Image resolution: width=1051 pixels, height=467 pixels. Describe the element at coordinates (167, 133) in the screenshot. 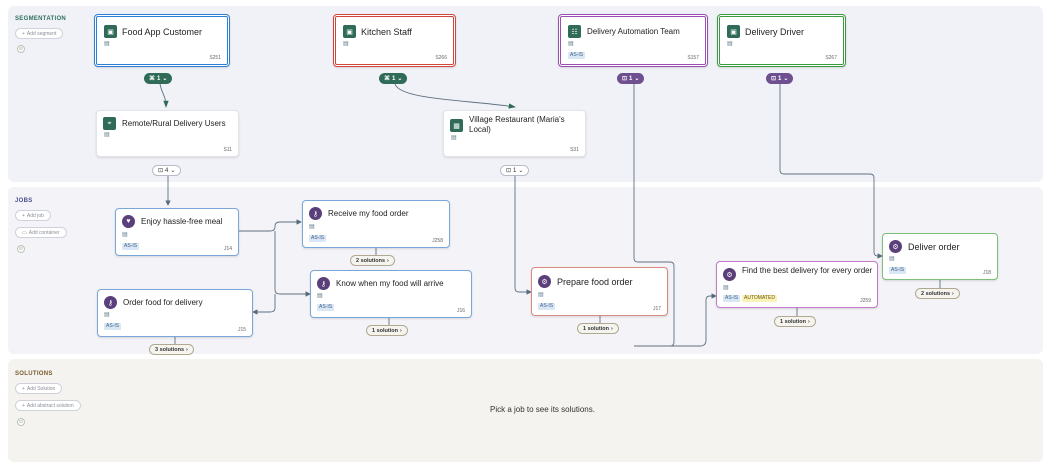

I see `segment-card-remote-rural-users: ⌖ Remote/Rural Delivery Users ▤ S11` at that location.